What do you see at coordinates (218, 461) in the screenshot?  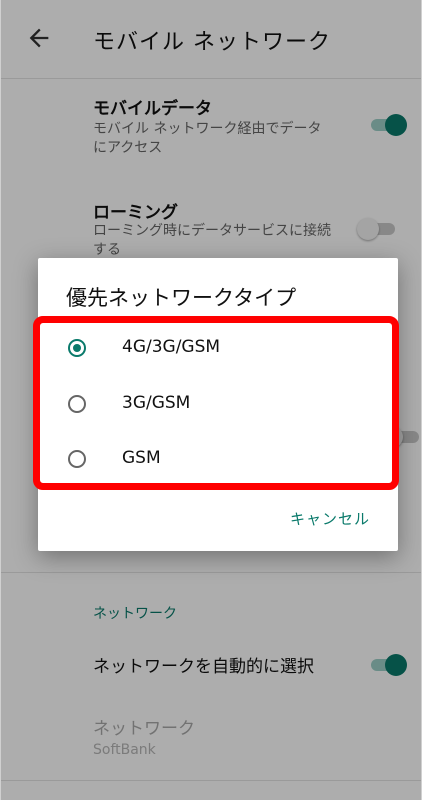 I see `option-gsm: GSM` at bounding box center [218, 461].